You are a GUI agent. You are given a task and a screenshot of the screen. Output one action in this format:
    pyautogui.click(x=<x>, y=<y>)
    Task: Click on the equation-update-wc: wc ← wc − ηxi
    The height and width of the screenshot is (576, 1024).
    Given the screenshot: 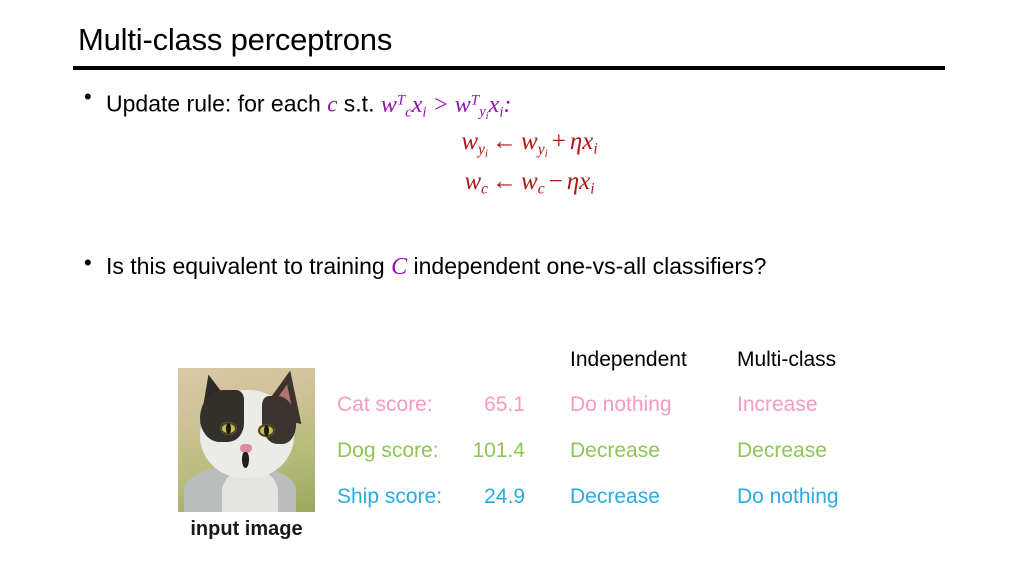 What is the action you would take?
    pyautogui.click(x=512, y=183)
    